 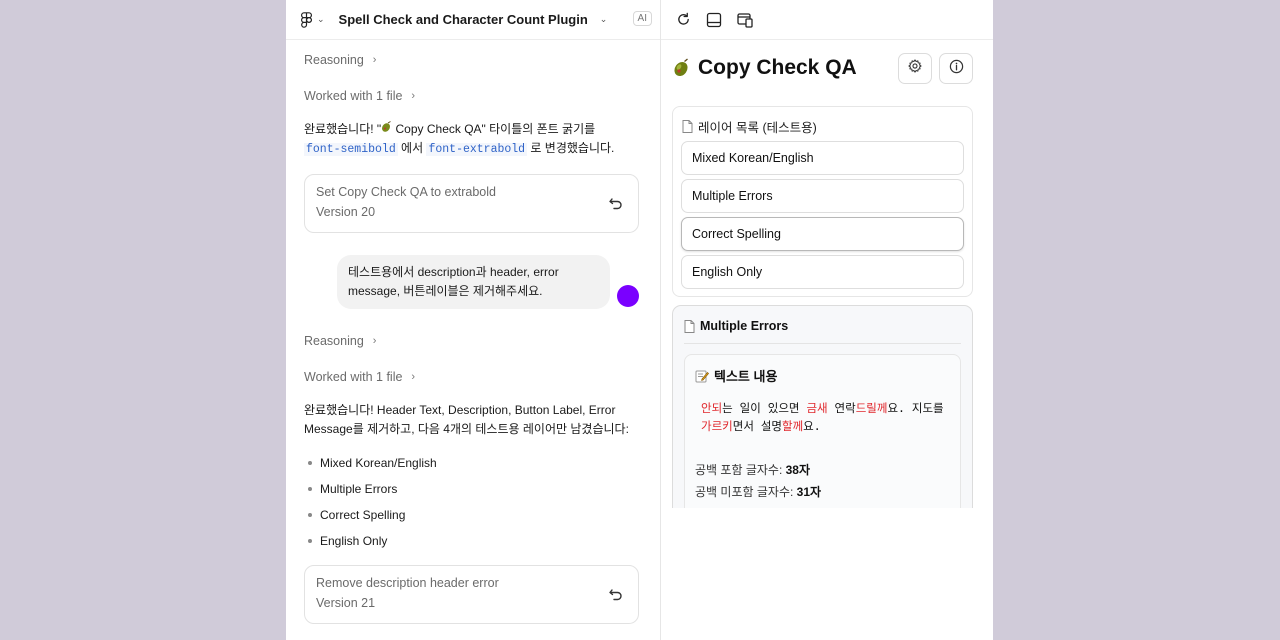 What do you see at coordinates (712, 408) in the screenshot?
I see `spelling-error: 안되` at bounding box center [712, 408].